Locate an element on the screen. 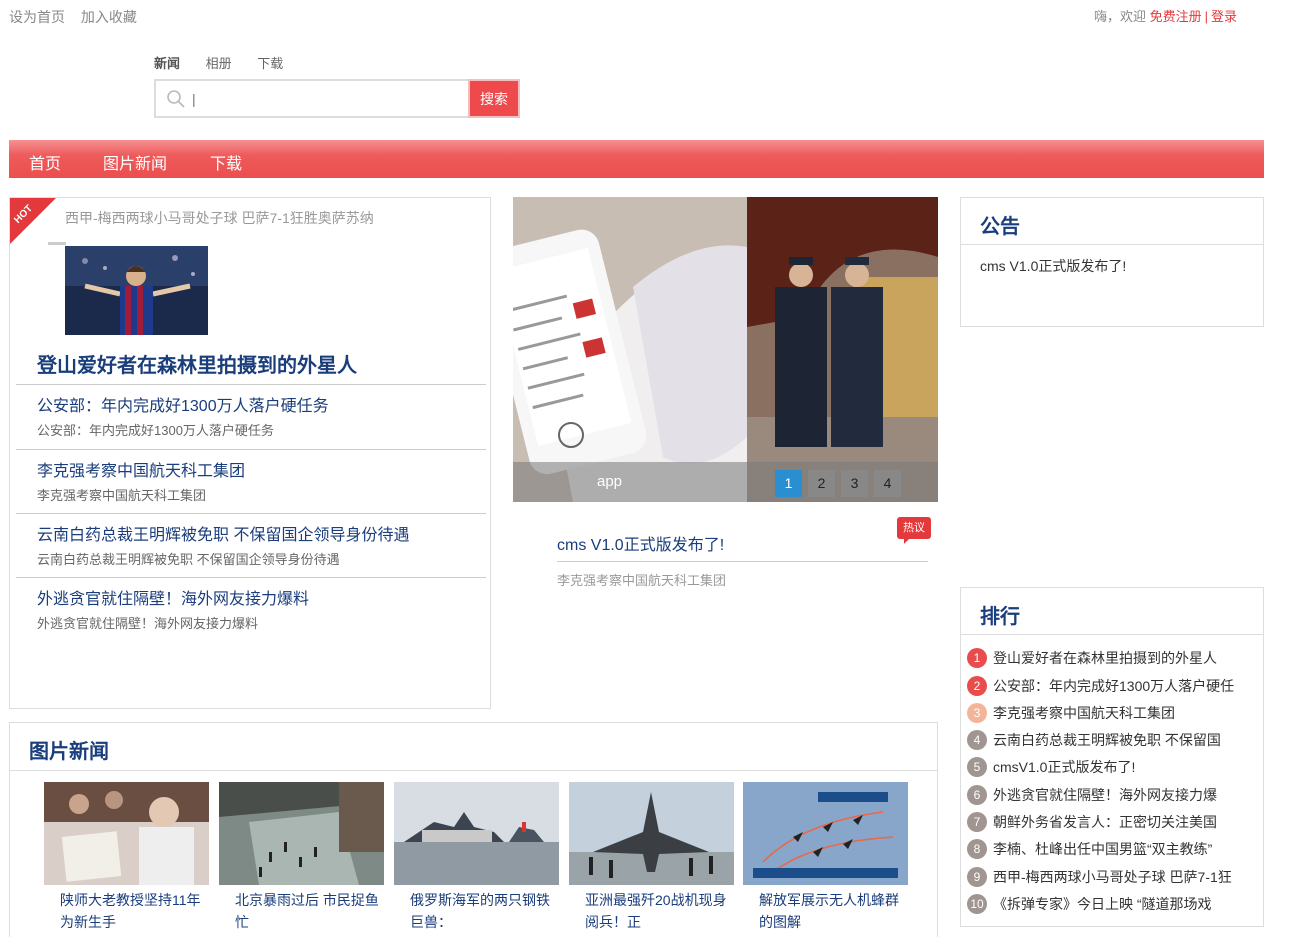  ranking-item: 1 登山爱好者在森林里拍摄到的外星人 is located at coordinates (1112, 658).